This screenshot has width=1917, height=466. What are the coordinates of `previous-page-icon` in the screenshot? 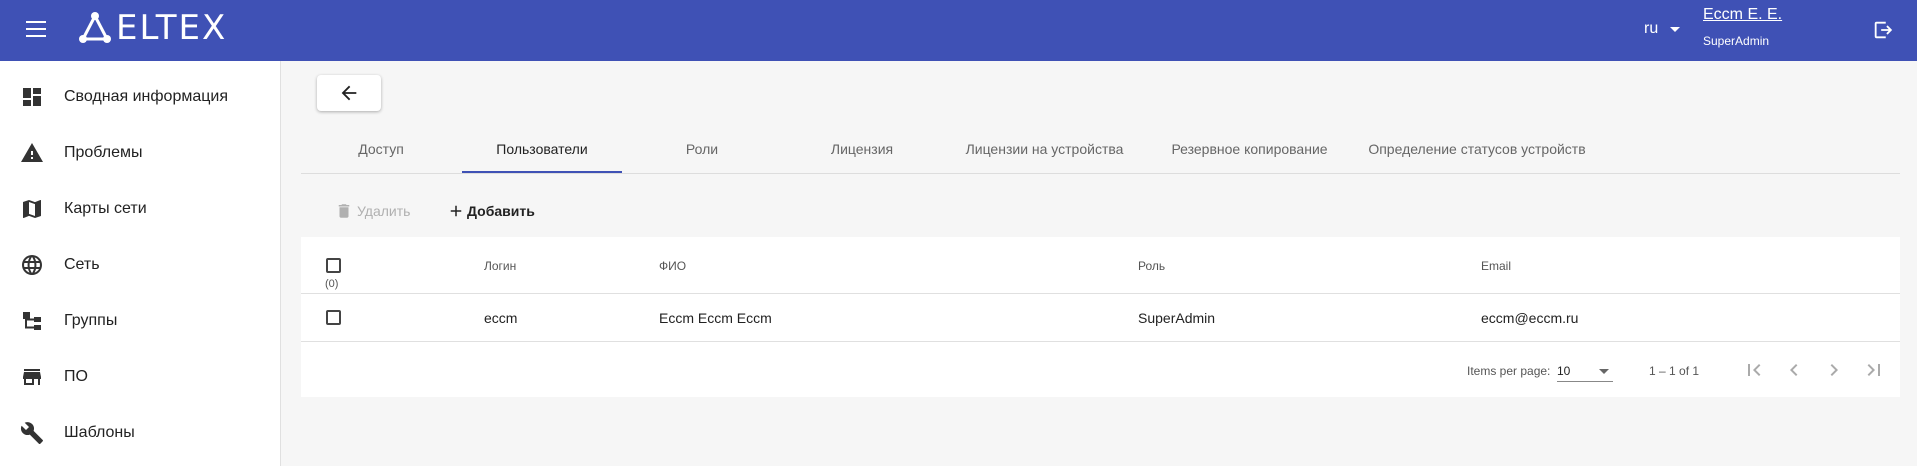 It's located at (1794, 370).